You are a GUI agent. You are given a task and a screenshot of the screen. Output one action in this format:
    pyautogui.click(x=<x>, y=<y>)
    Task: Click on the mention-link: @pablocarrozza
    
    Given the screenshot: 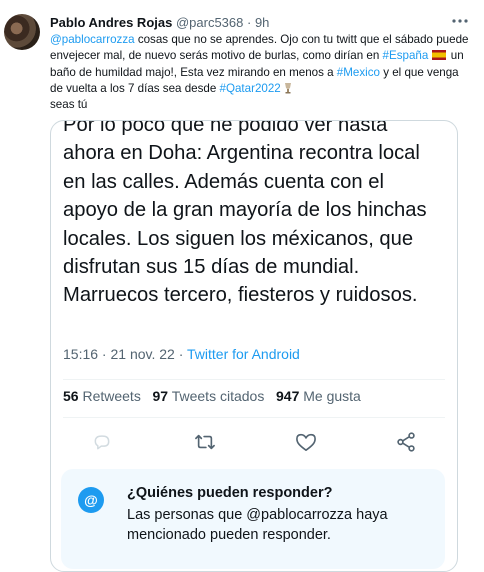 What is the action you would take?
    pyautogui.click(x=92, y=39)
    